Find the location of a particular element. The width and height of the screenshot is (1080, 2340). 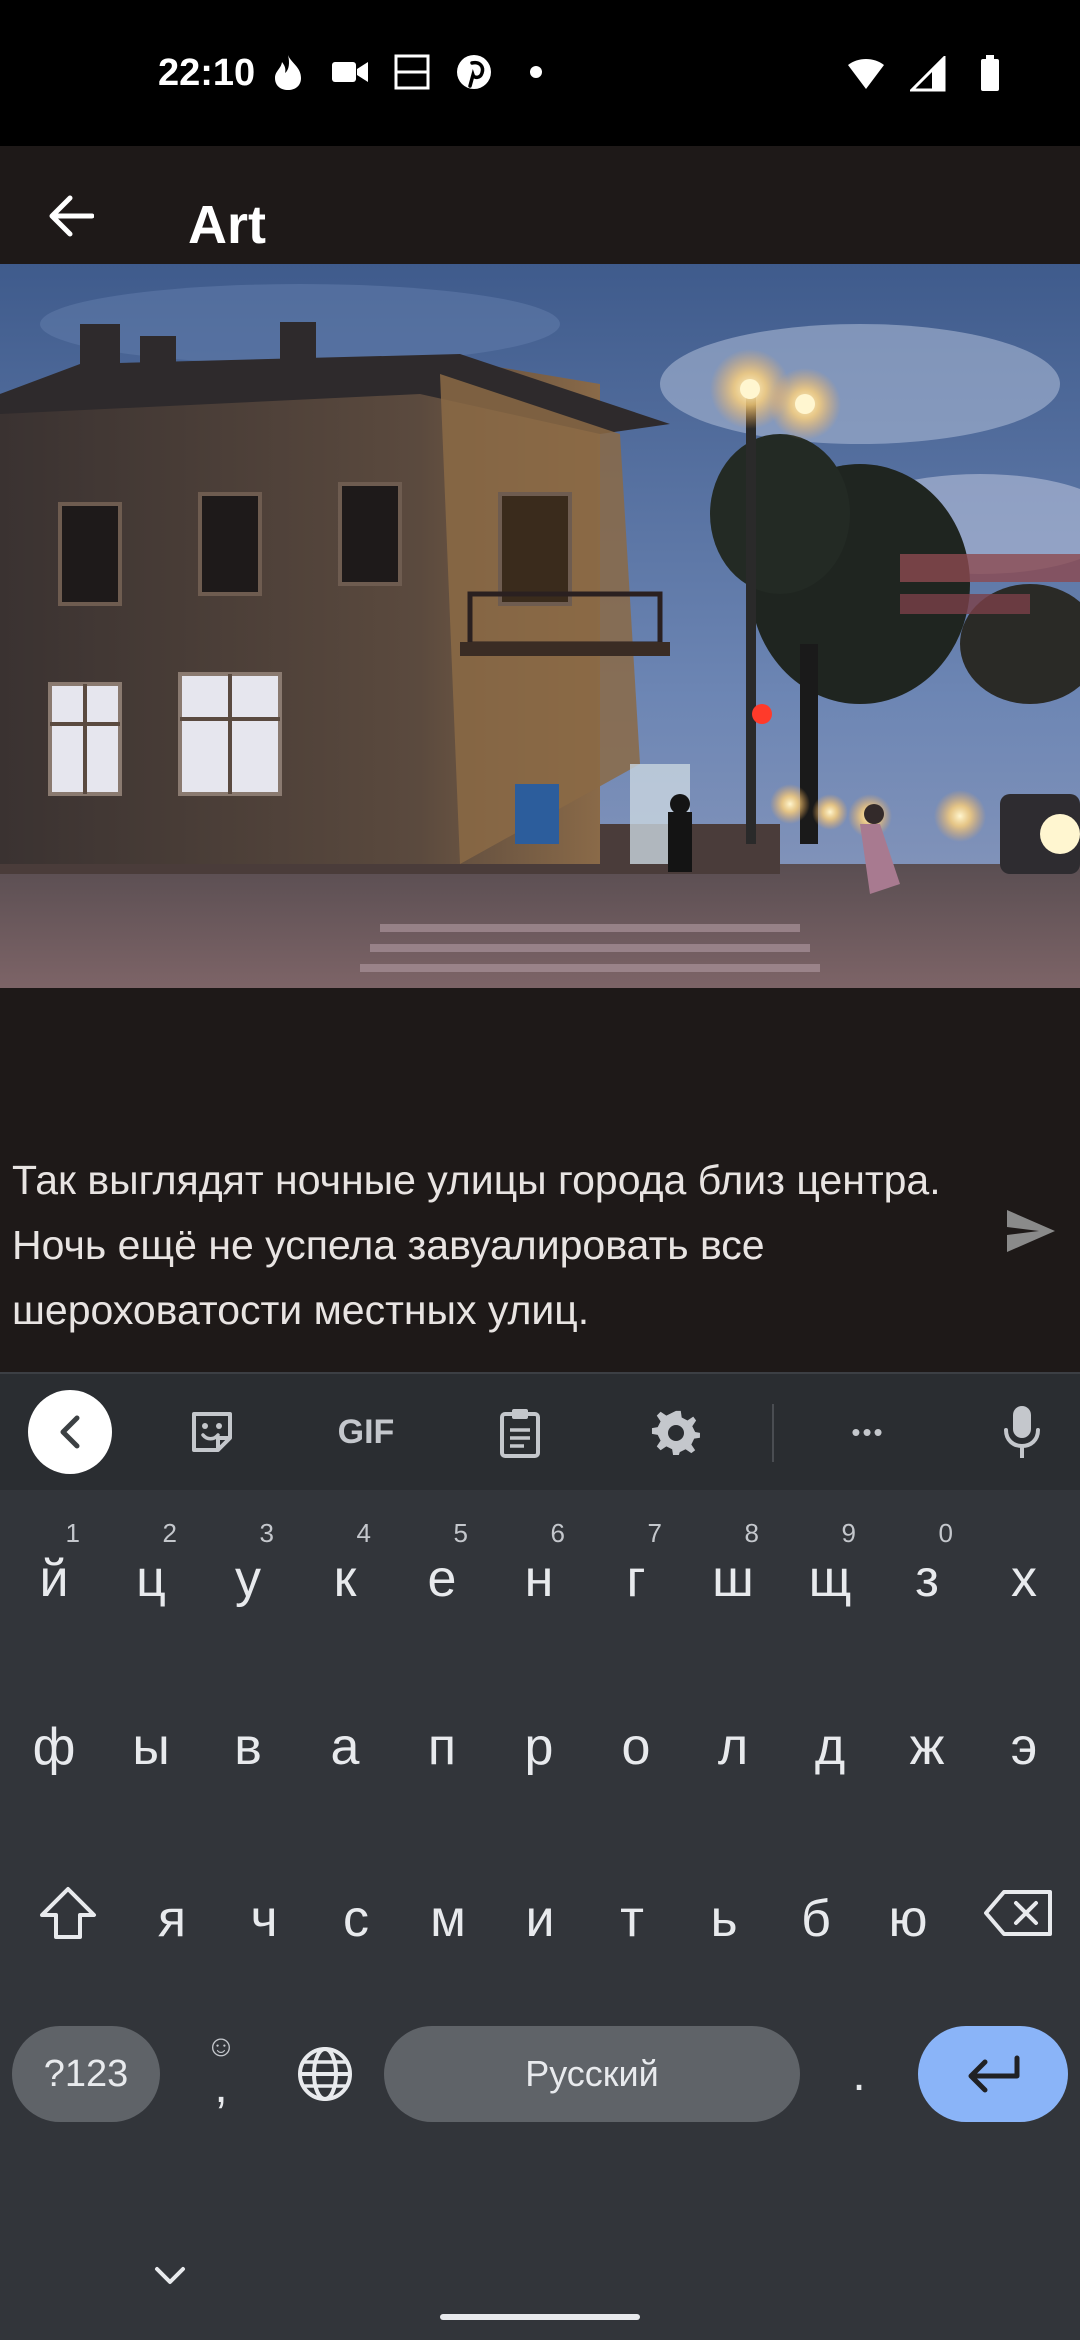

more-button: ••• is located at coordinates (868, 1432).